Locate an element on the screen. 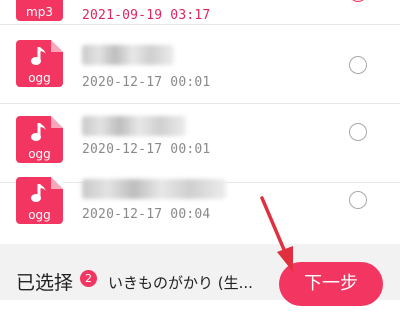 The image size is (400, 315). next-step-button: 下一步 is located at coordinates (331, 284).